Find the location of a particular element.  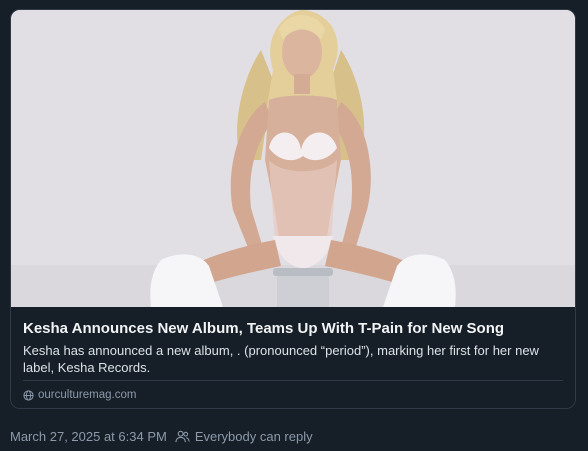

reply-setting: Everybody can reply is located at coordinates (244, 436).